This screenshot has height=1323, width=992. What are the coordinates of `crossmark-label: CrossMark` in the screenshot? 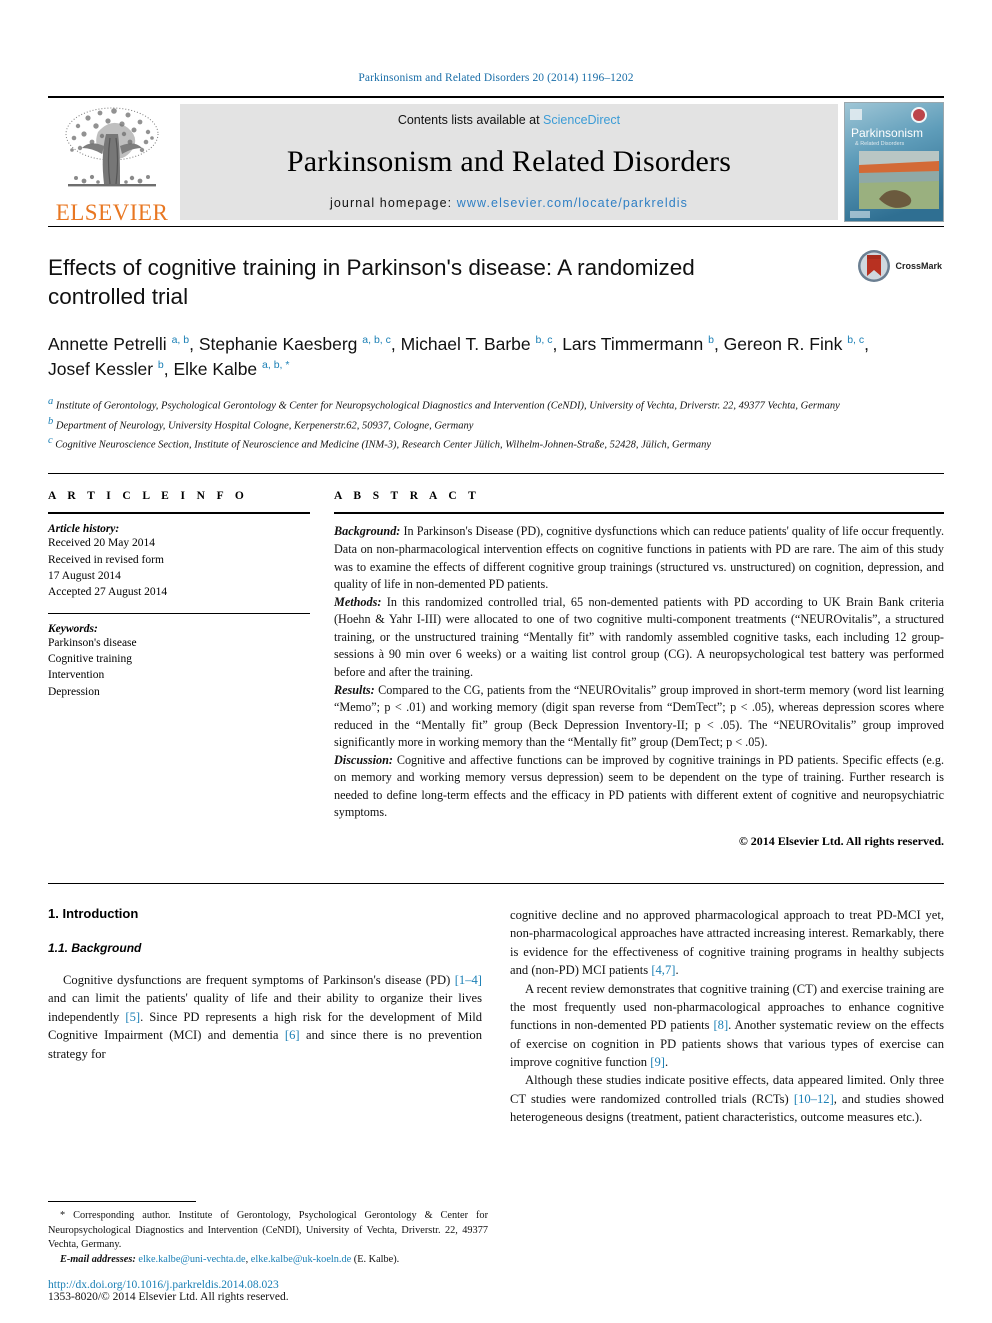 It's located at (918, 266).